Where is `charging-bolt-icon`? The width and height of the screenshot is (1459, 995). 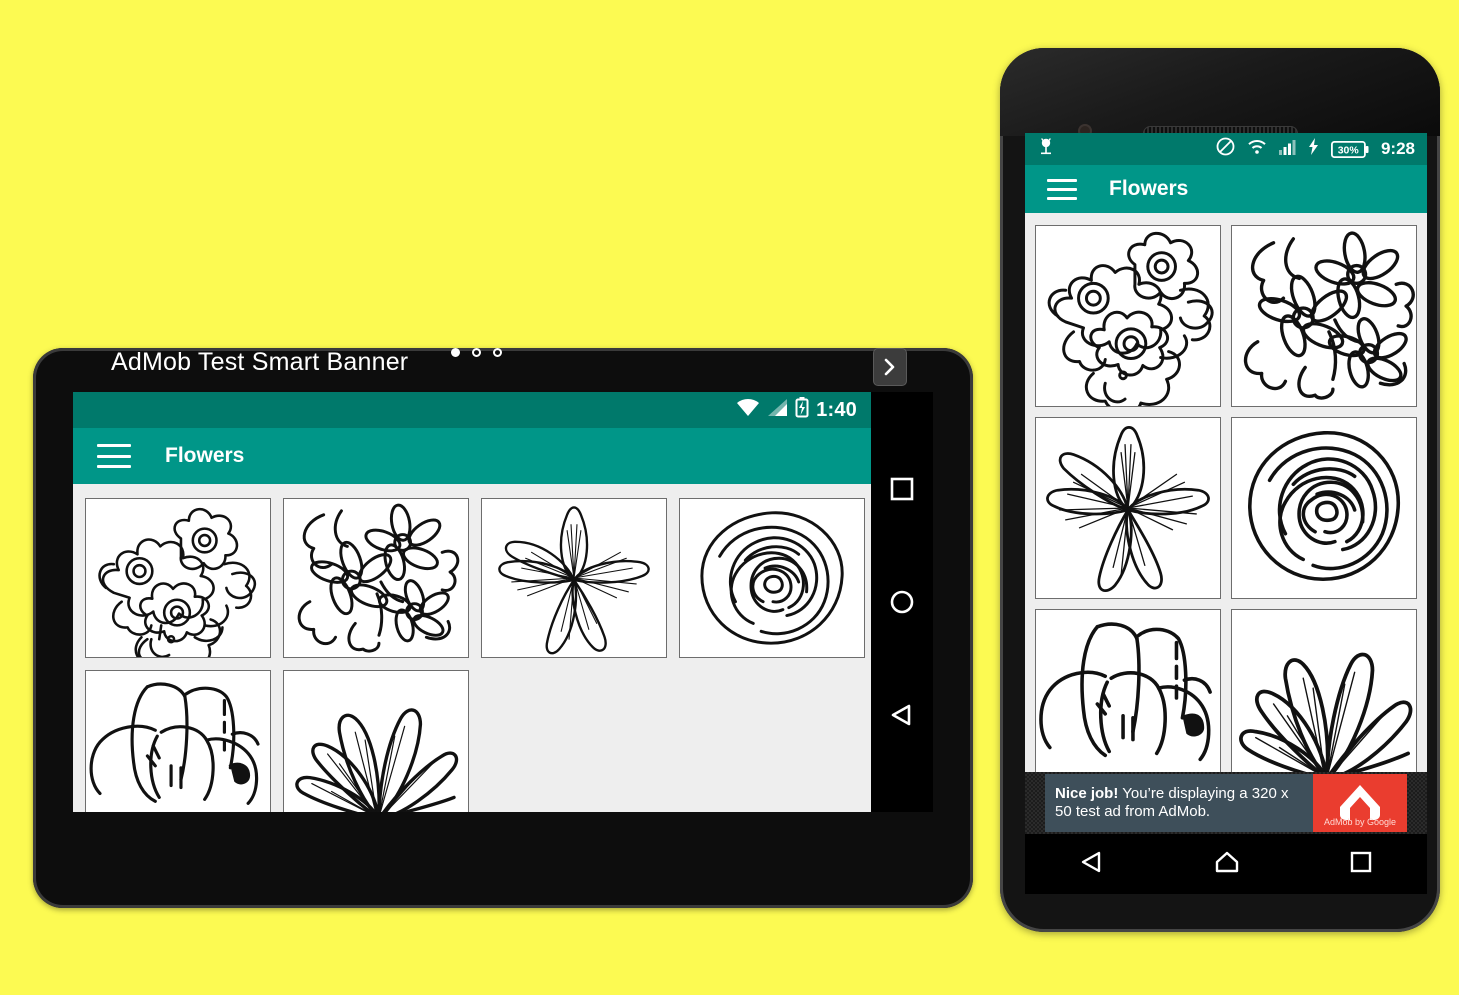 charging-bolt-icon is located at coordinates (1313, 149).